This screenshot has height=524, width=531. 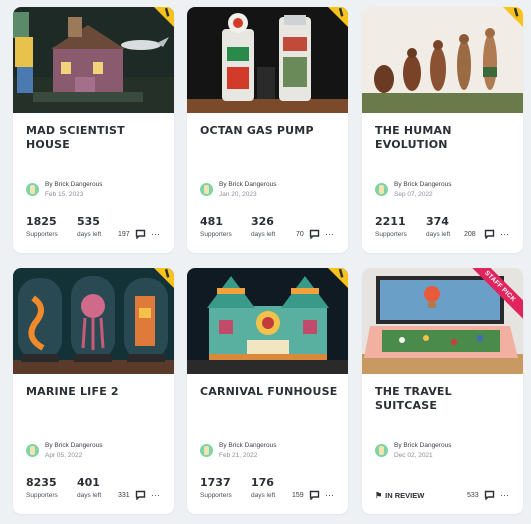 What do you see at coordinates (215, 482) in the screenshot?
I see `supporters-count: 1737` at bounding box center [215, 482].